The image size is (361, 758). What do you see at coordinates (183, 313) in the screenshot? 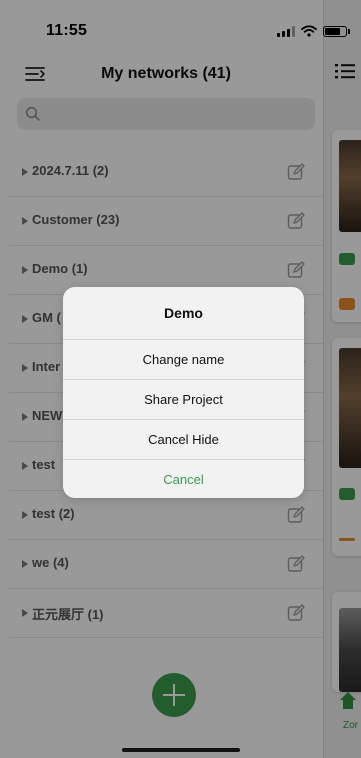
I see `dialog-title: Demo` at bounding box center [183, 313].